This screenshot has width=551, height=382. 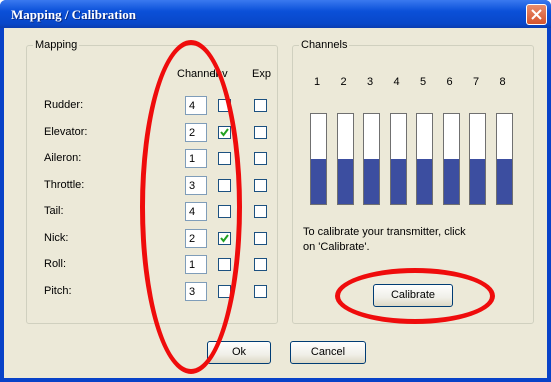 What do you see at coordinates (64, 184) in the screenshot?
I see `mapping-row-label: Throttle:` at bounding box center [64, 184].